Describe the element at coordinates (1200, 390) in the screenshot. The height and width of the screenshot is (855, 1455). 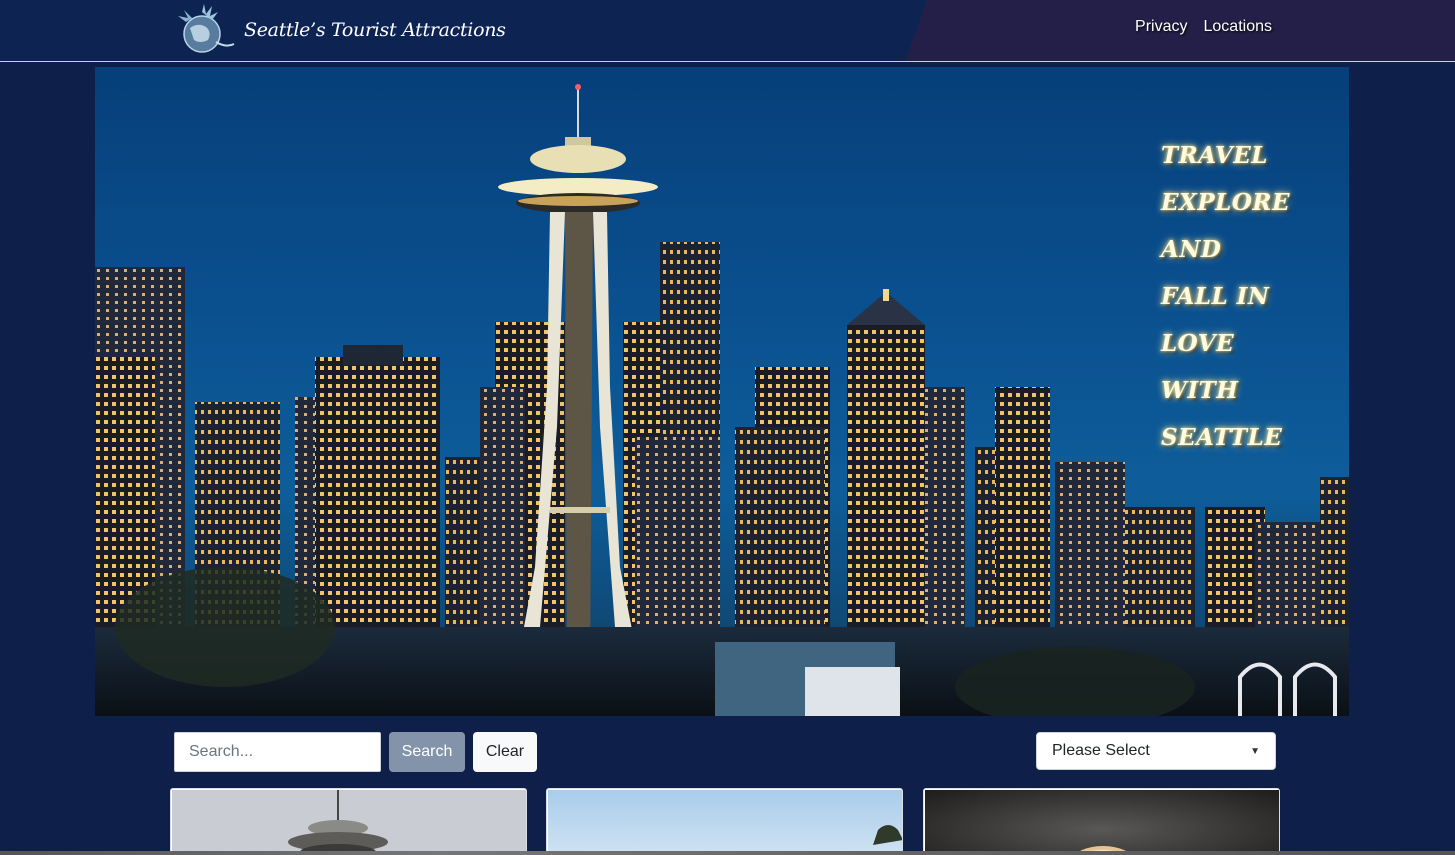
I see `tagline-line: WITH` at that location.